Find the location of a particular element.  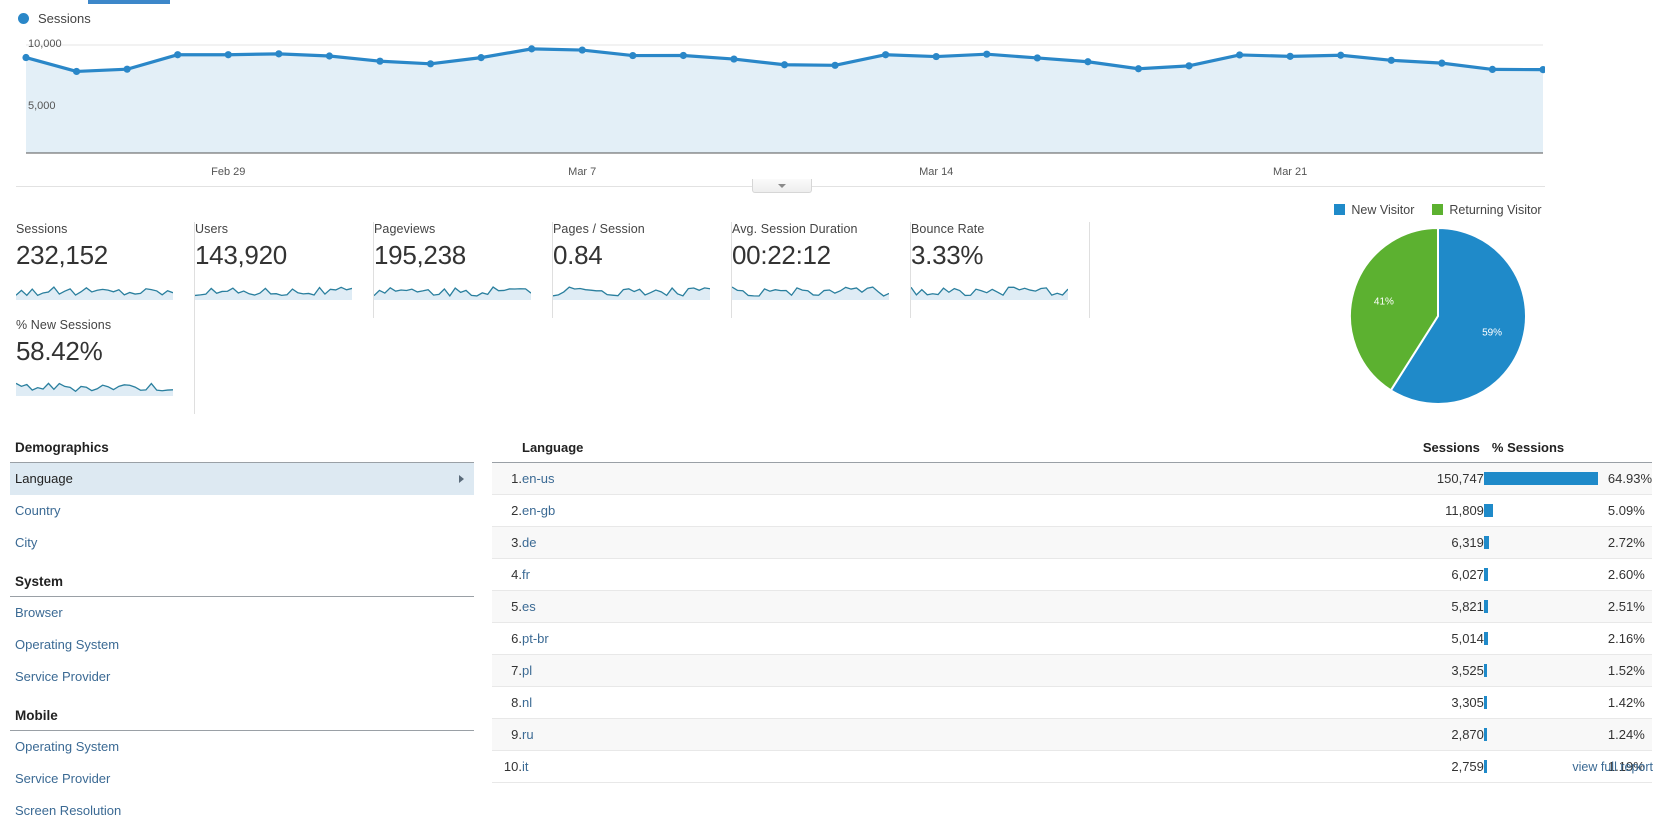

table-row: 9. ru 2,870 1.24% is located at coordinates (1072, 734).